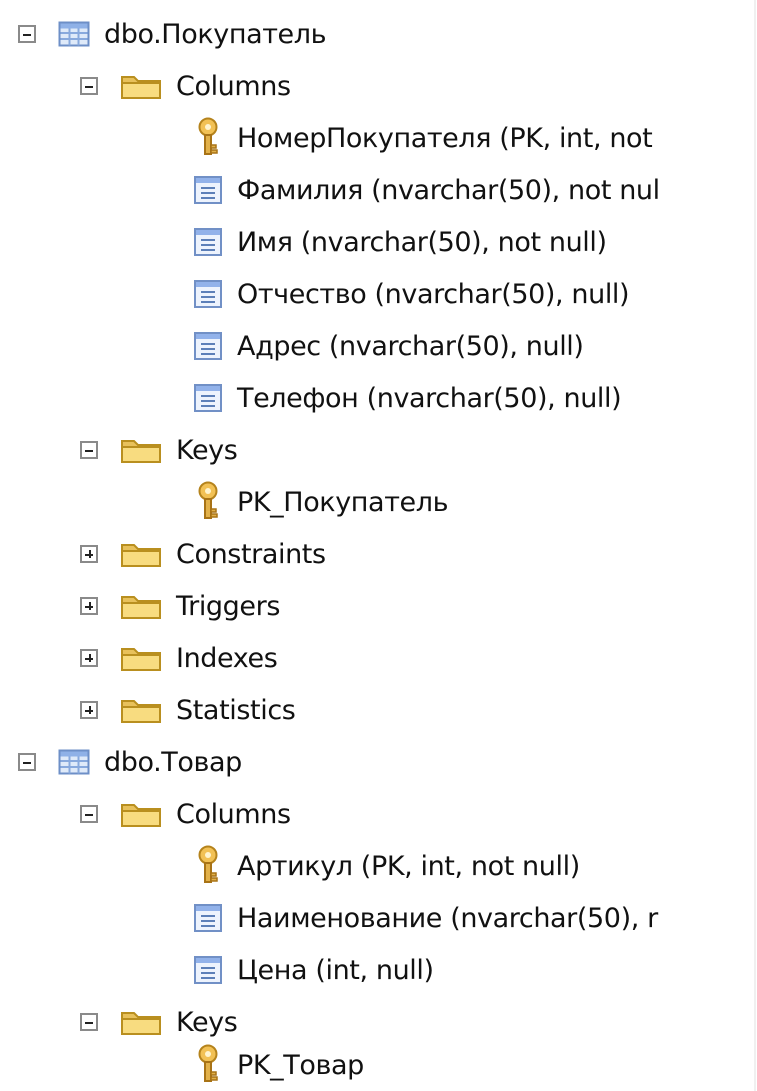  Describe the element at coordinates (335, 970) in the screenshot. I see `tree-node-label: Цена (int, null)` at that location.